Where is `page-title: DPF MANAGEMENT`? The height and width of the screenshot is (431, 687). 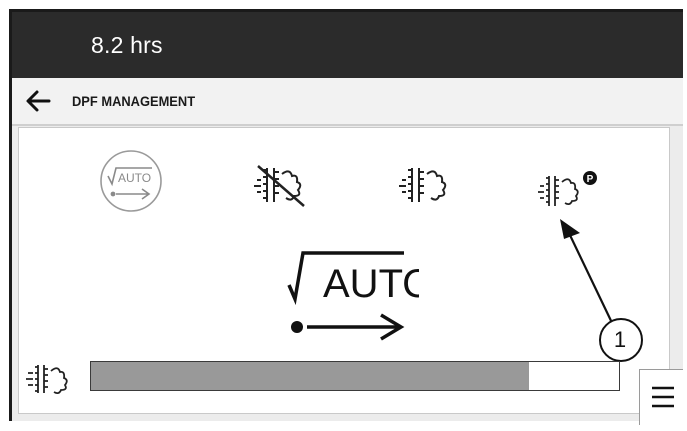 page-title: DPF MANAGEMENT is located at coordinates (134, 101).